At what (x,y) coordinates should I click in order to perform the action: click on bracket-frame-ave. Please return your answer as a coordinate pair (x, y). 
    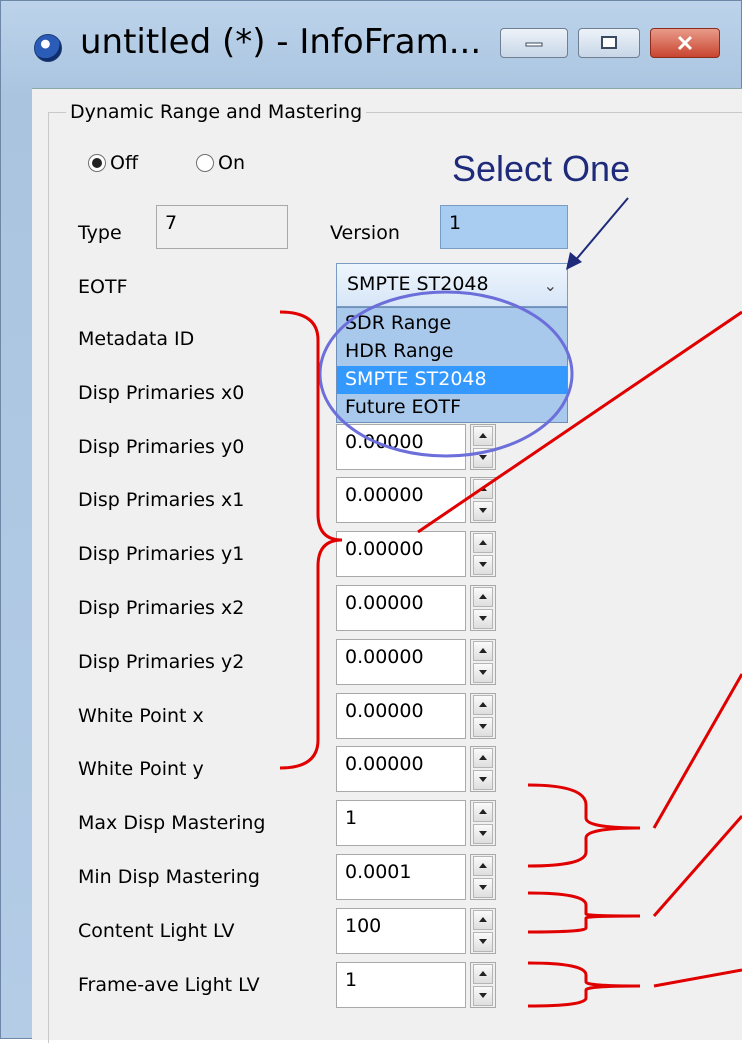
    Looking at the image, I should click on (584, 984).